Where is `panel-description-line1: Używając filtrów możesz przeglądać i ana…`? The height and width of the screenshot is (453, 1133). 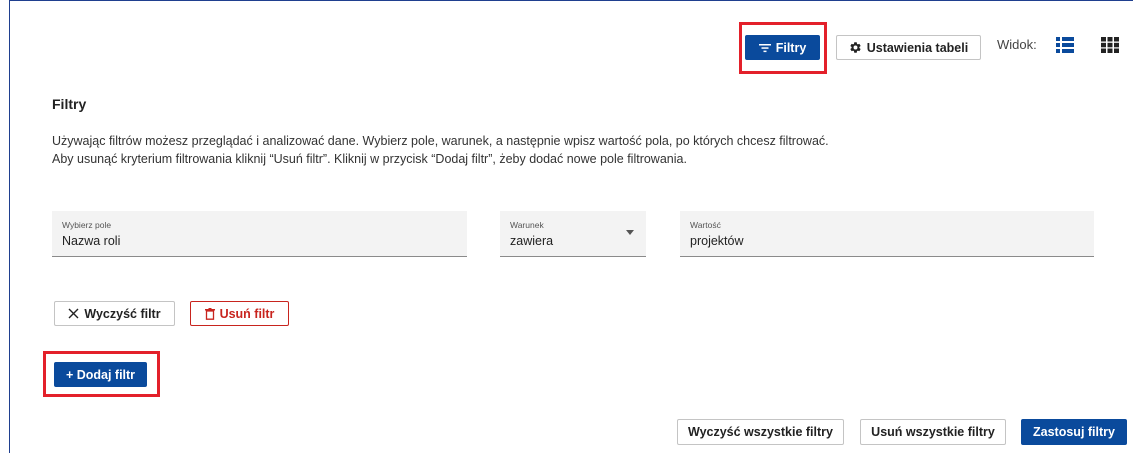 panel-description-line1: Używając filtrów możesz przeglądać i ana… is located at coordinates (440, 141).